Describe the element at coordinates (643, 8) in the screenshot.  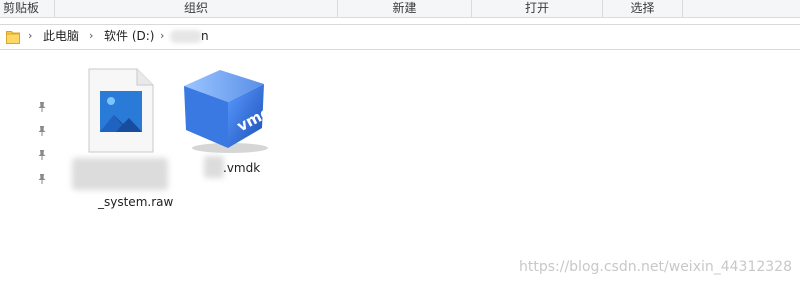
I see `ribbon-group-select: 选择` at that location.